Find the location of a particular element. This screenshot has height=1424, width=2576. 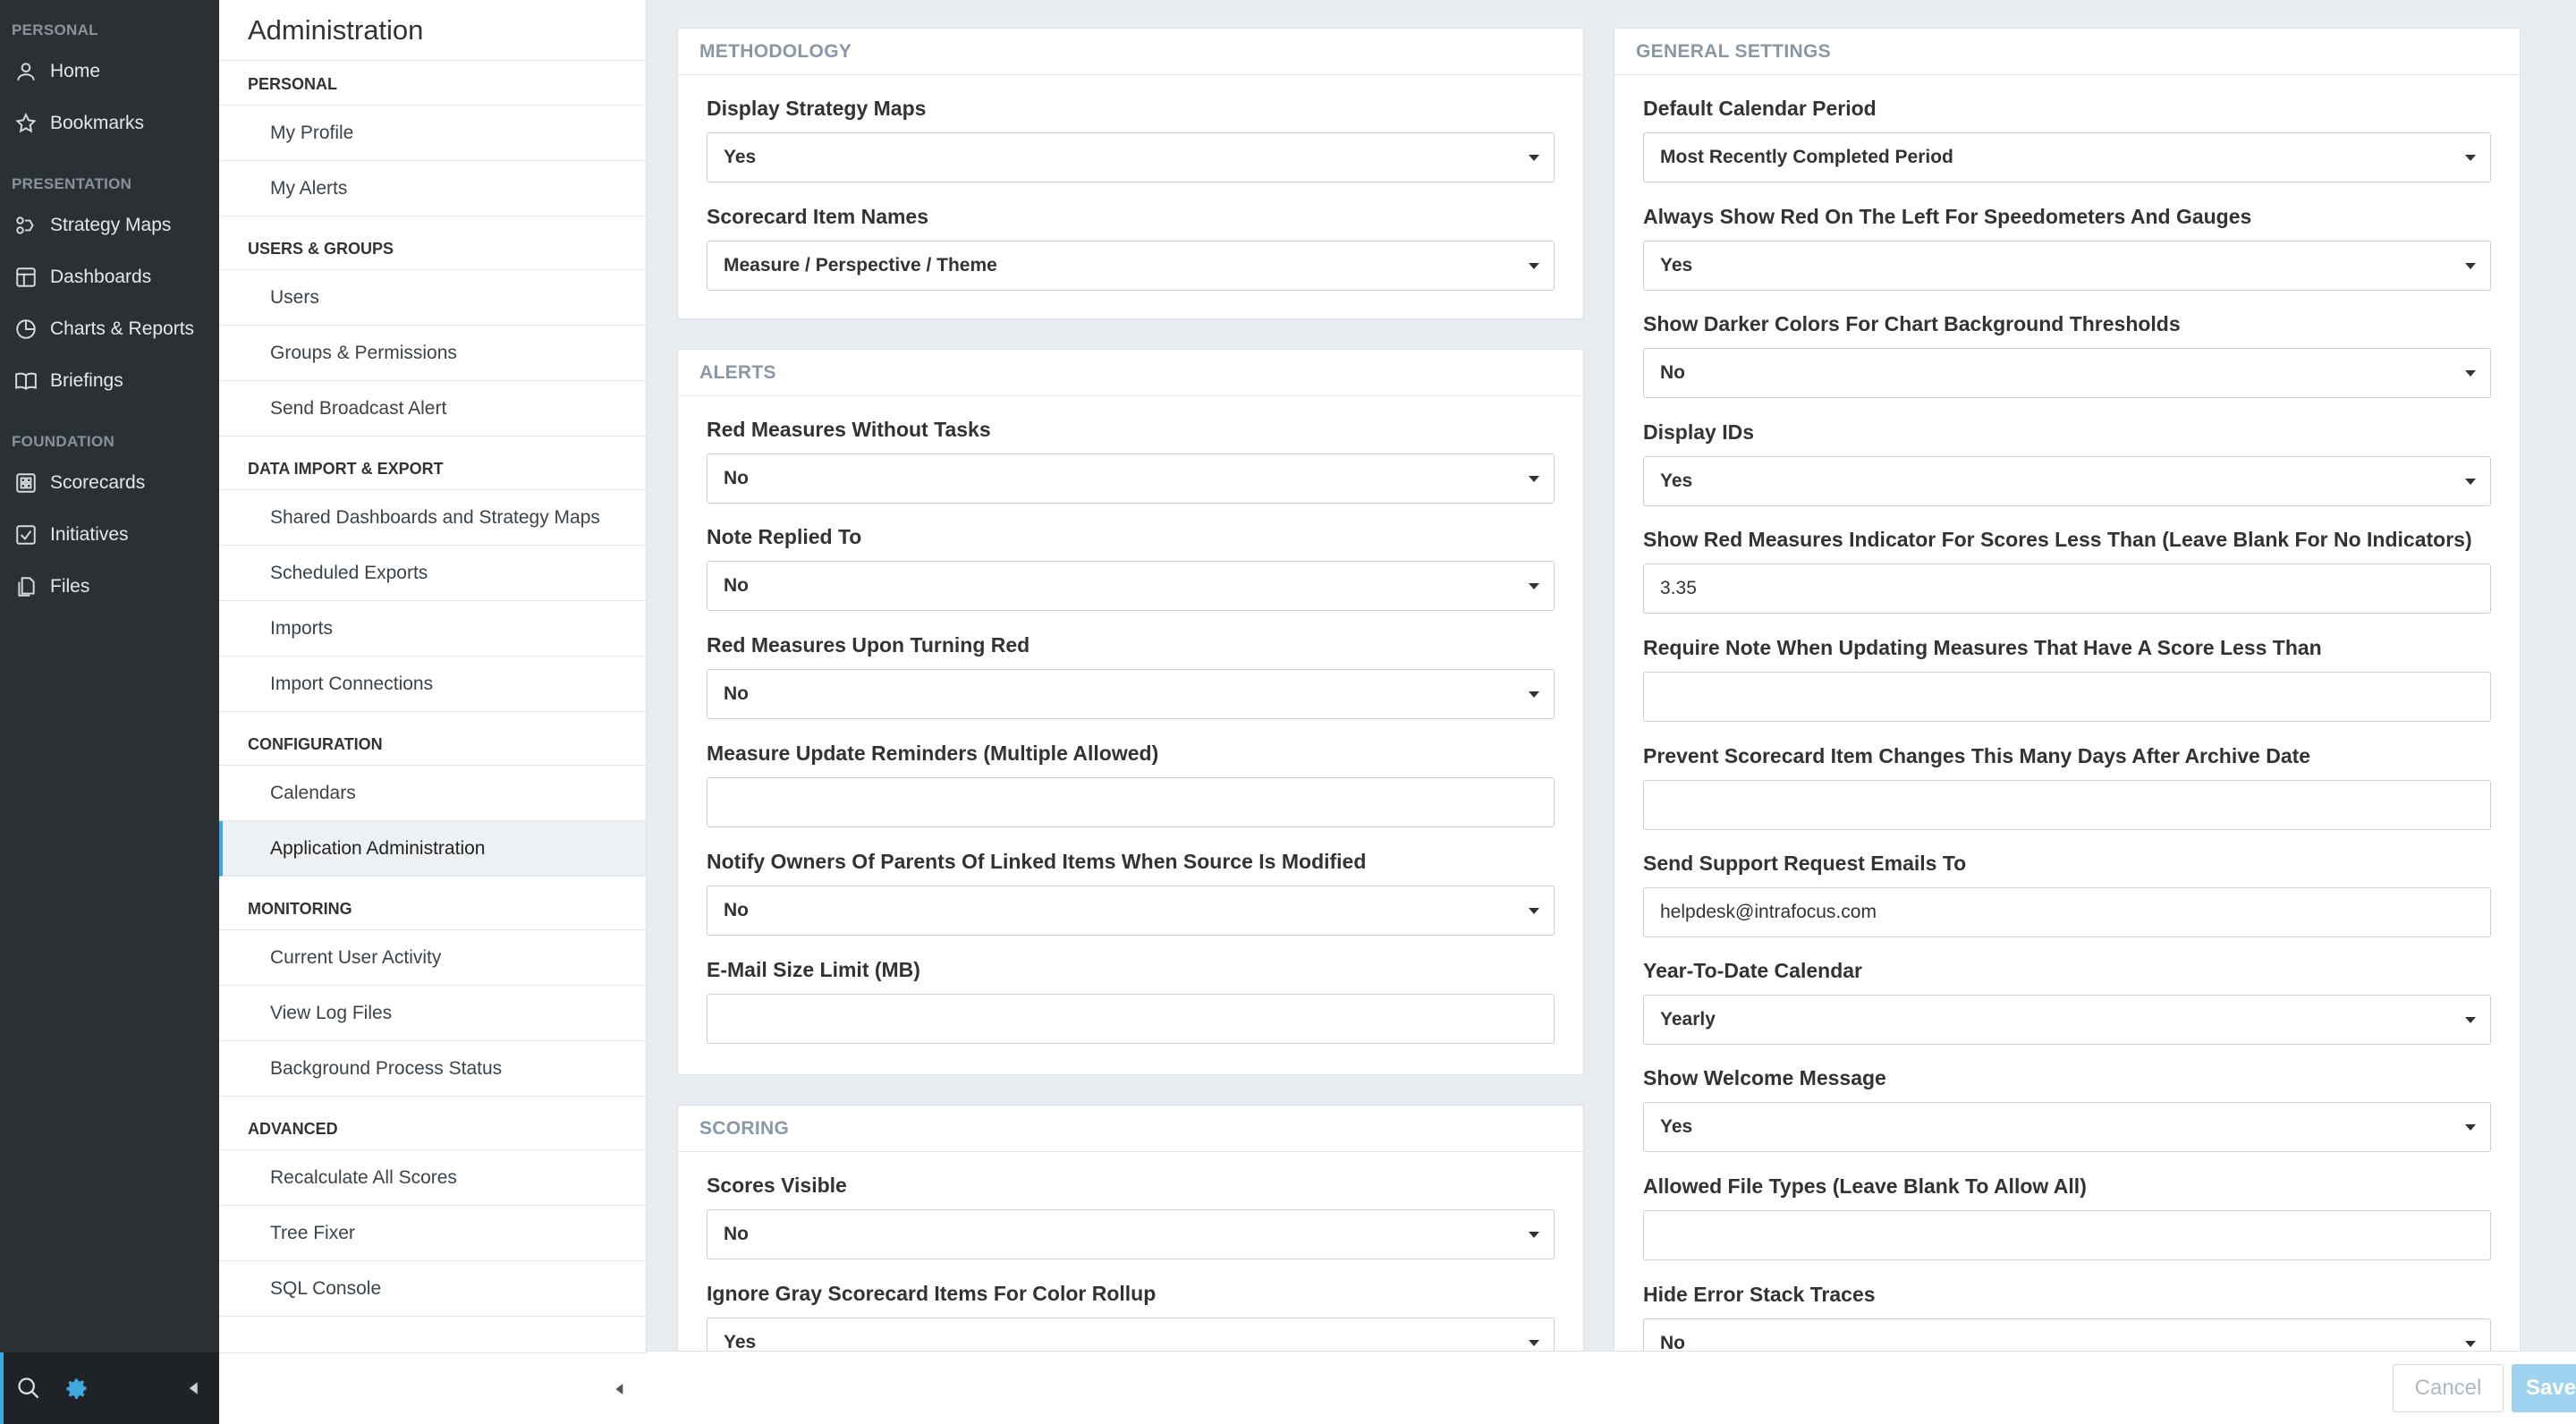

field-email-size-limit: E-Mail Size Limit (MB) is located at coordinates (1131, 1002).